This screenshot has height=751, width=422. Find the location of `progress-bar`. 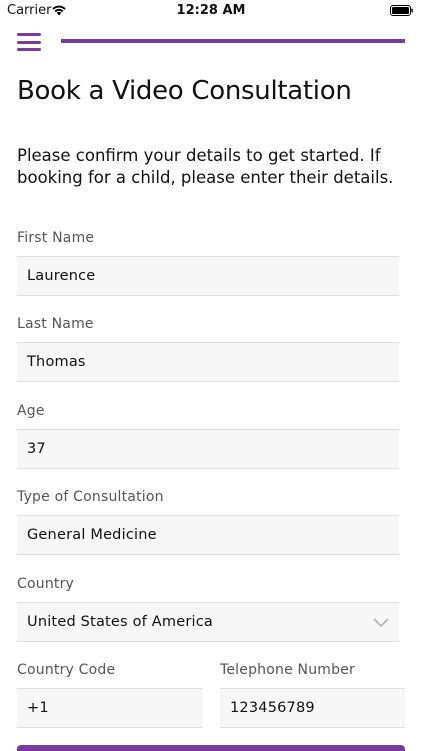

progress-bar is located at coordinates (233, 41).